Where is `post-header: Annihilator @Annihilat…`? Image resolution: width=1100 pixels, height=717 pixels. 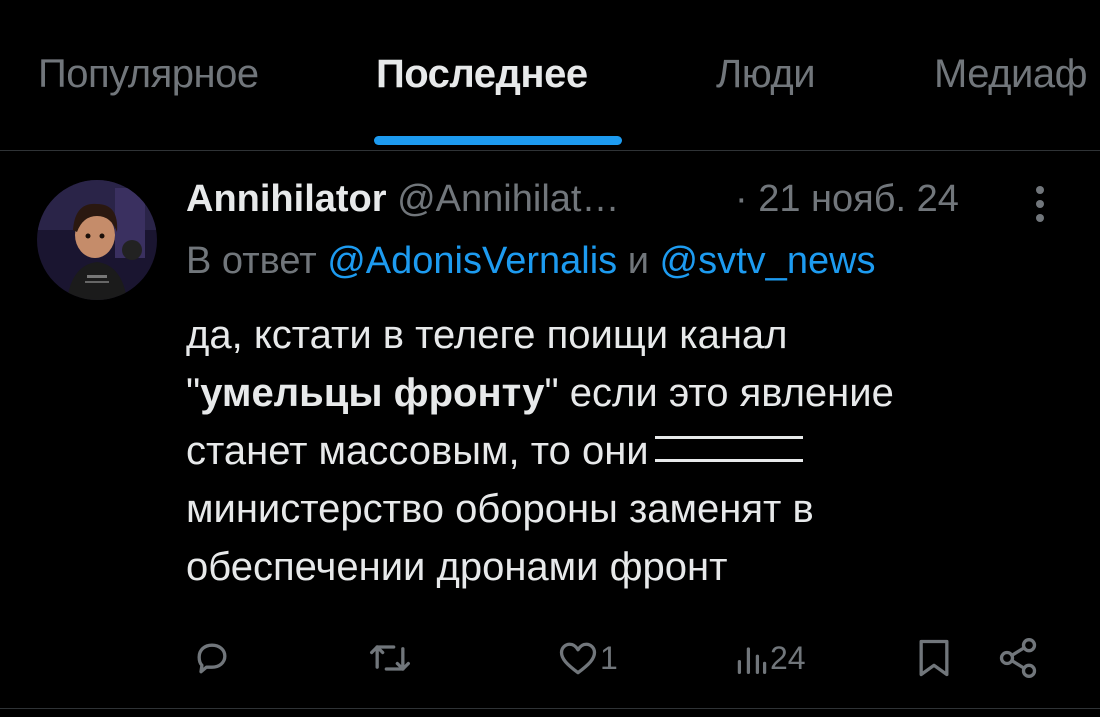 post-header: Annihilator @Annihilat… is located at coordinates (402, 199).